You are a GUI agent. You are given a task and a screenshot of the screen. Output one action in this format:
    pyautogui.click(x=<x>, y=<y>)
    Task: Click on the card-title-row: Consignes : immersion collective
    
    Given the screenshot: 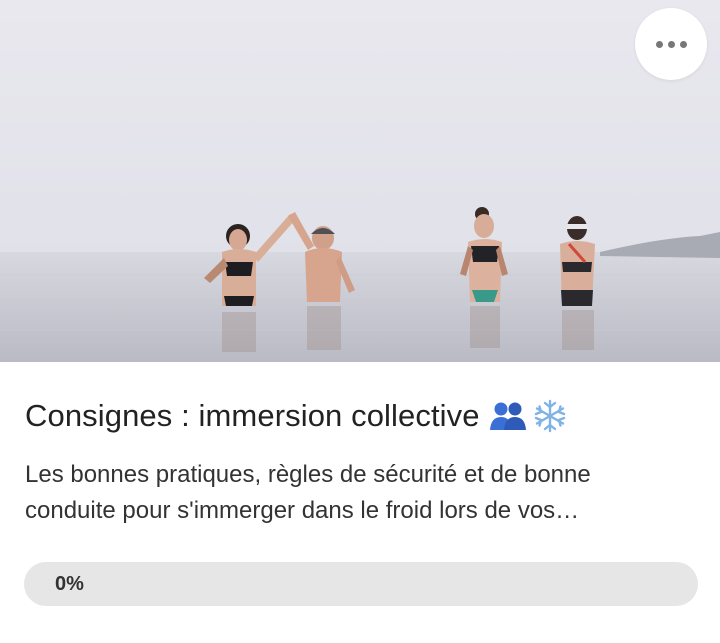 What is the action you would take?
    pyautogui.click(x=296, y=416)
    